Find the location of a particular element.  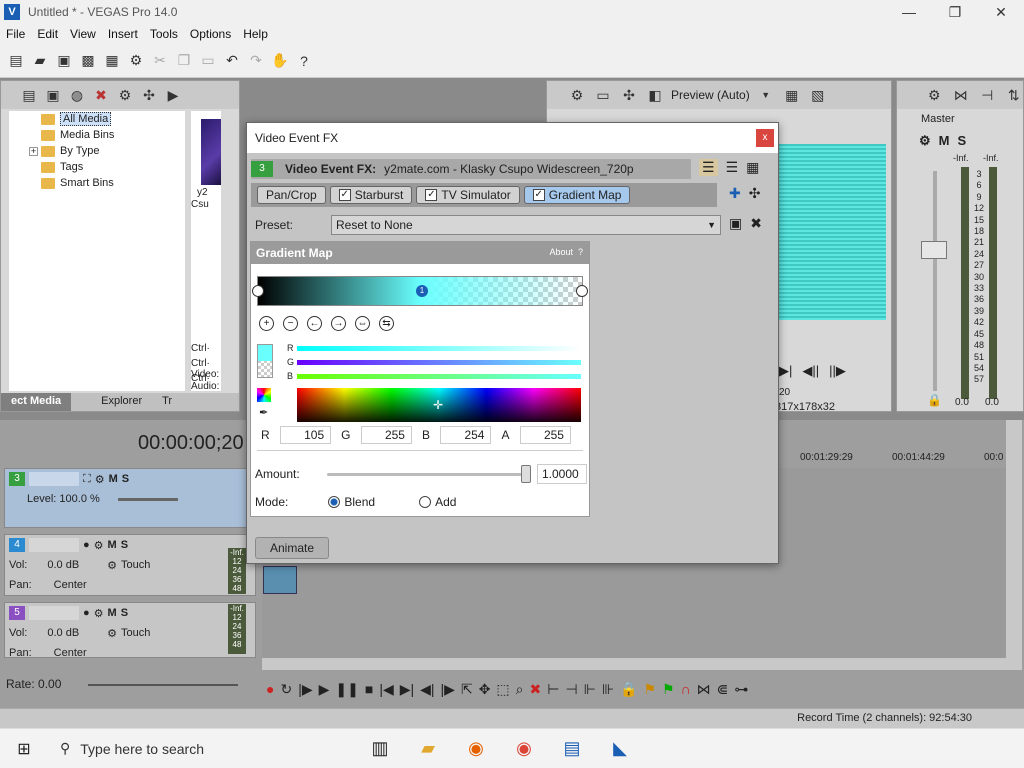

level-slider is located at coordinates (147, 499).